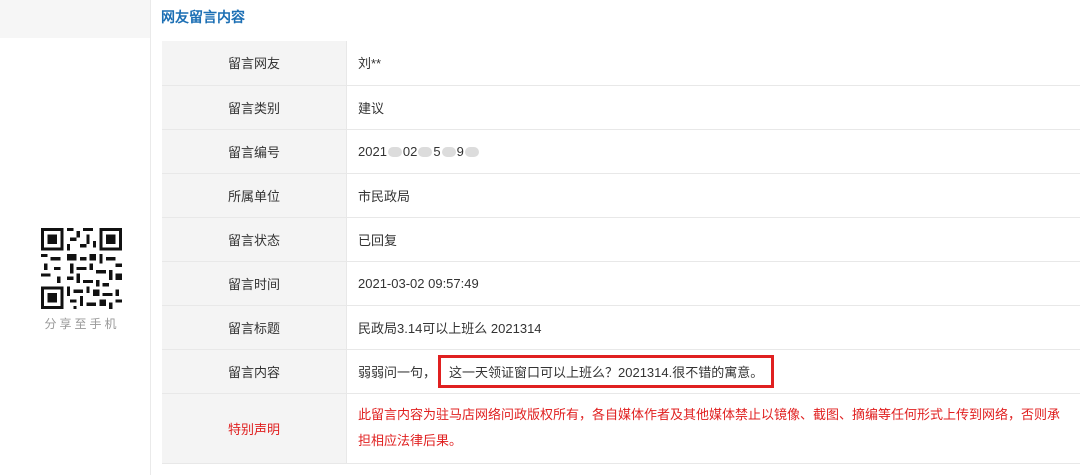  What do you see at coordinates (397, 372) in the screenshot?
I see `content-prefix: 弱弱问一句，` at bounding box center [397, 372].